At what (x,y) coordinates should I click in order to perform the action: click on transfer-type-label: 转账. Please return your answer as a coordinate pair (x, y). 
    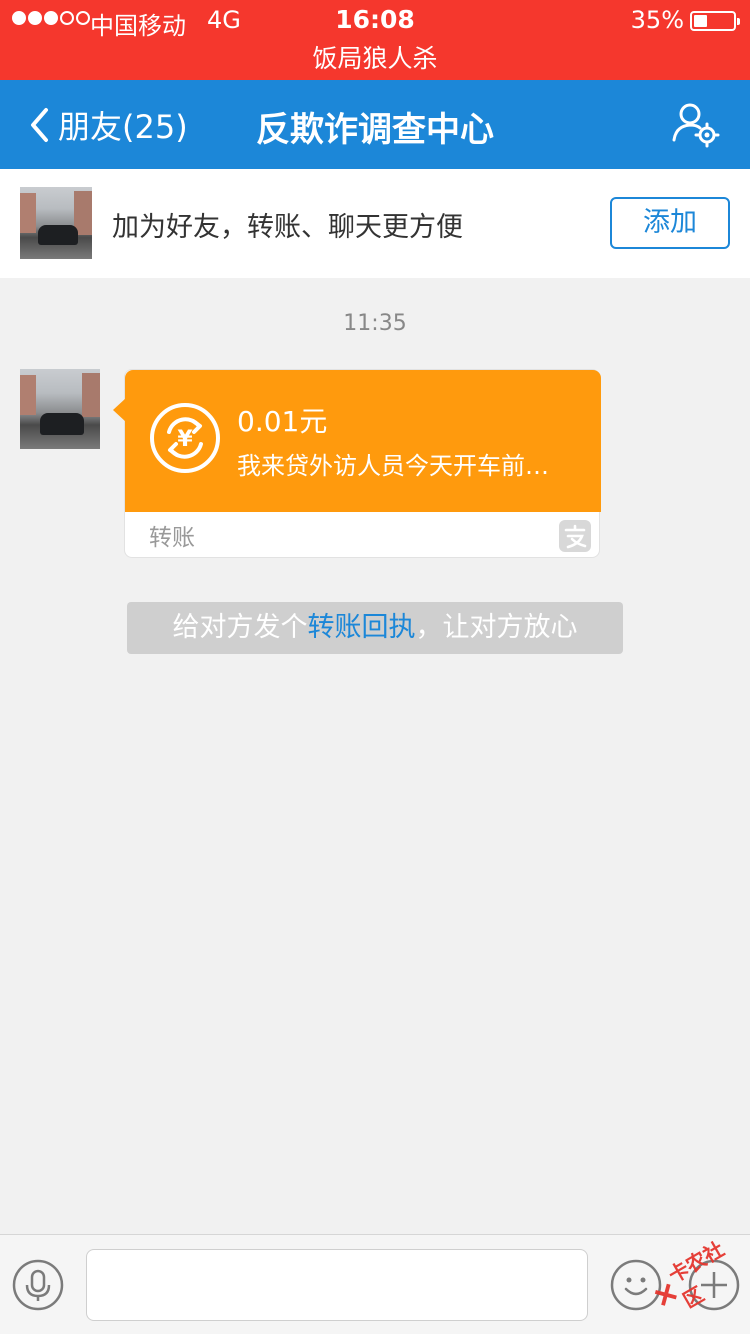
    Looking at the image, I should click on (172, 538).